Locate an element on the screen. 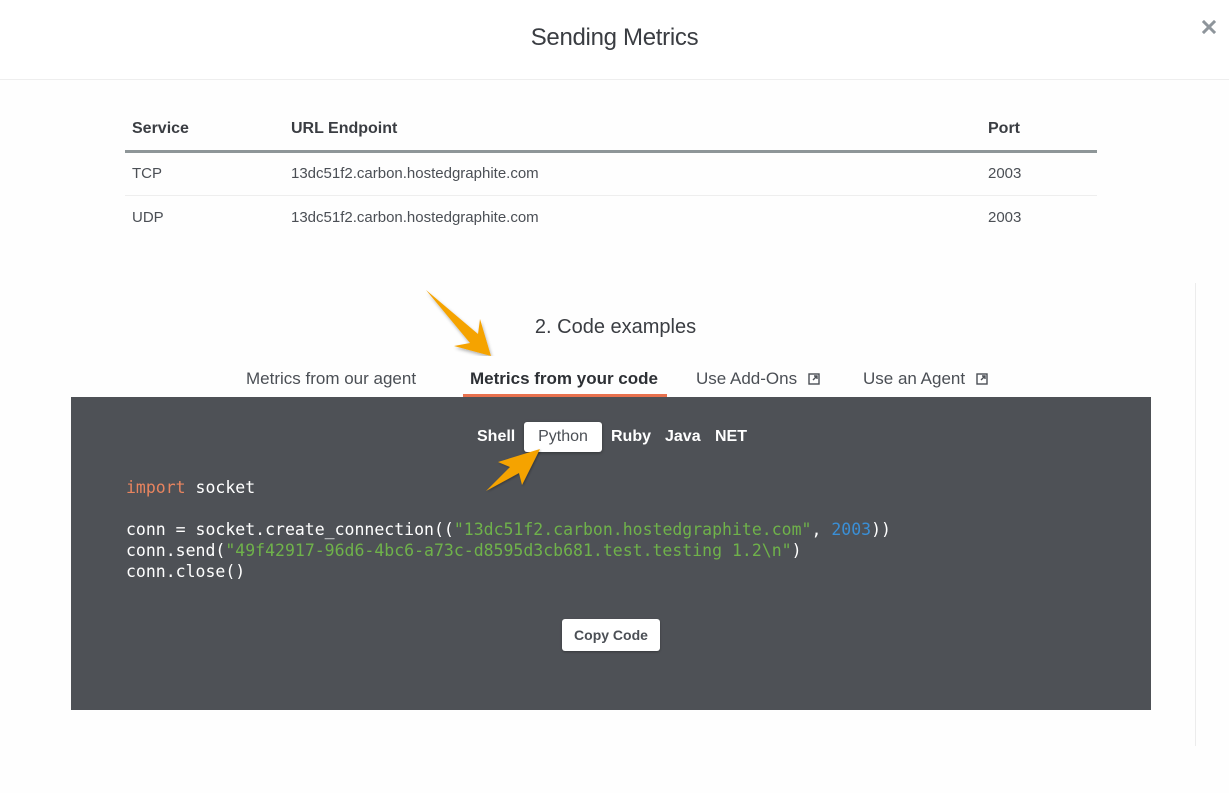  code-line: import socket is located at coordinates (508, 487).